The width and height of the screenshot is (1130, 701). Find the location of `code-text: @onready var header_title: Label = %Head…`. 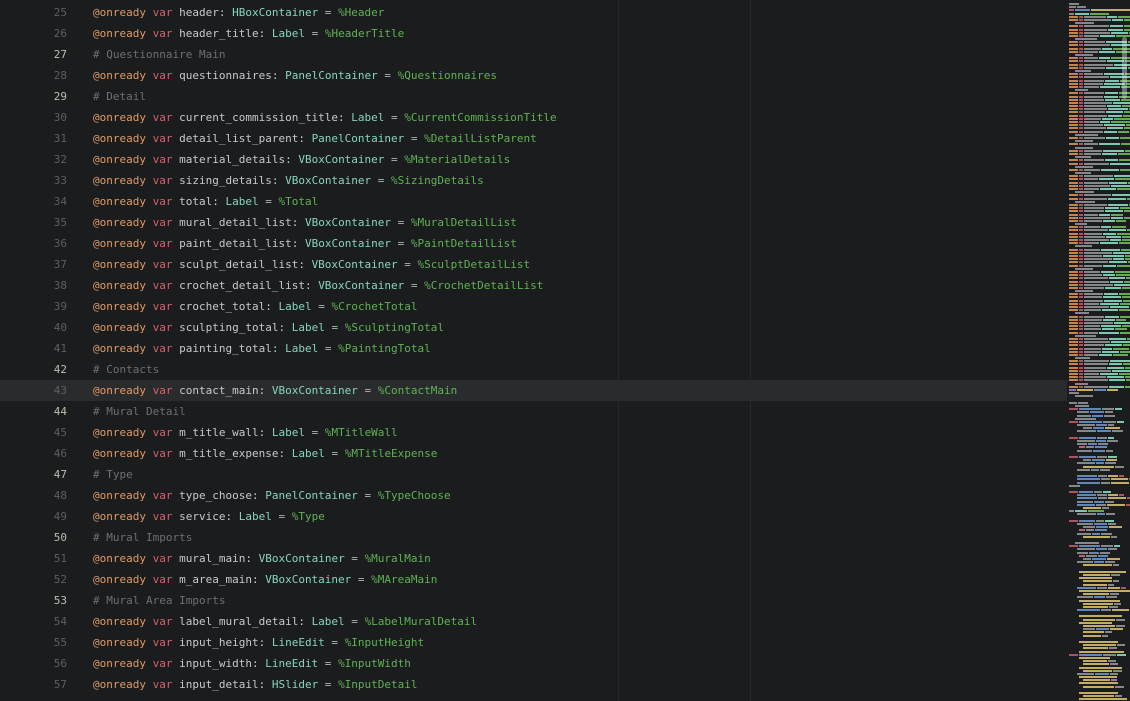

code-text: @onready var header_title: Label = %Head… is located at coordinates (235, 33).